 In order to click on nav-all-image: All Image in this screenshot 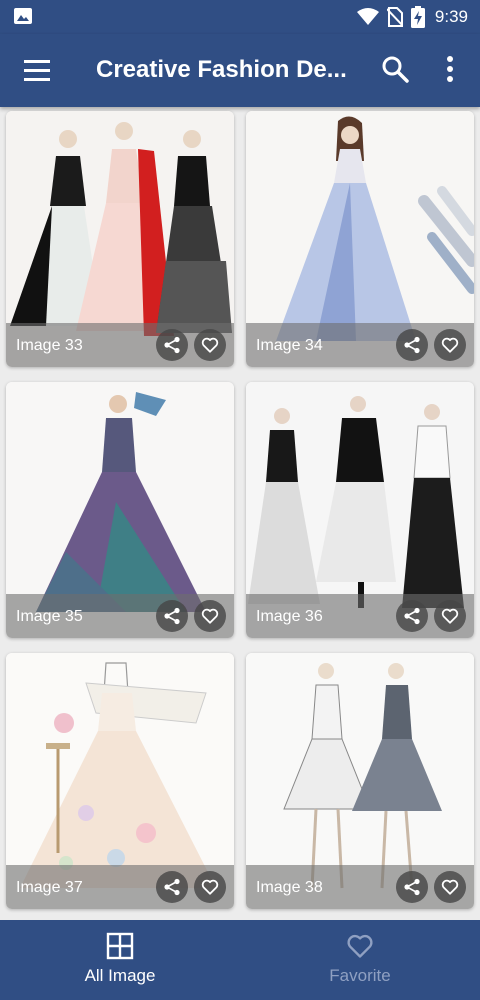, I will do `click(120, 960)`.